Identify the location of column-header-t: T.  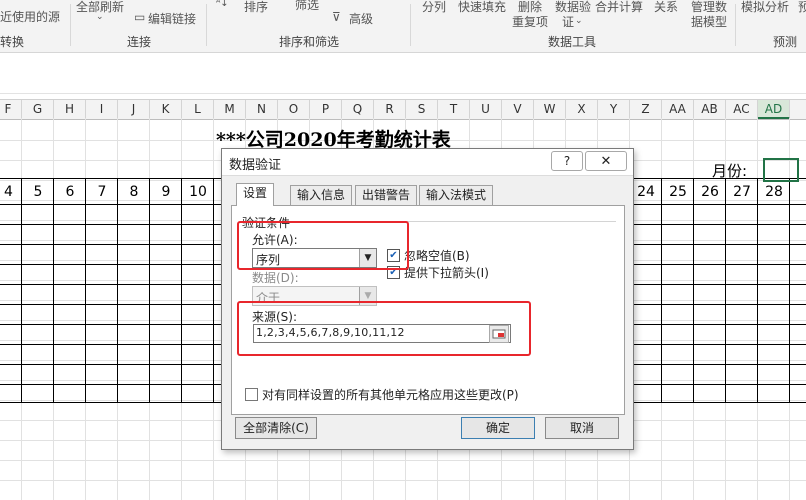
(454, 109).